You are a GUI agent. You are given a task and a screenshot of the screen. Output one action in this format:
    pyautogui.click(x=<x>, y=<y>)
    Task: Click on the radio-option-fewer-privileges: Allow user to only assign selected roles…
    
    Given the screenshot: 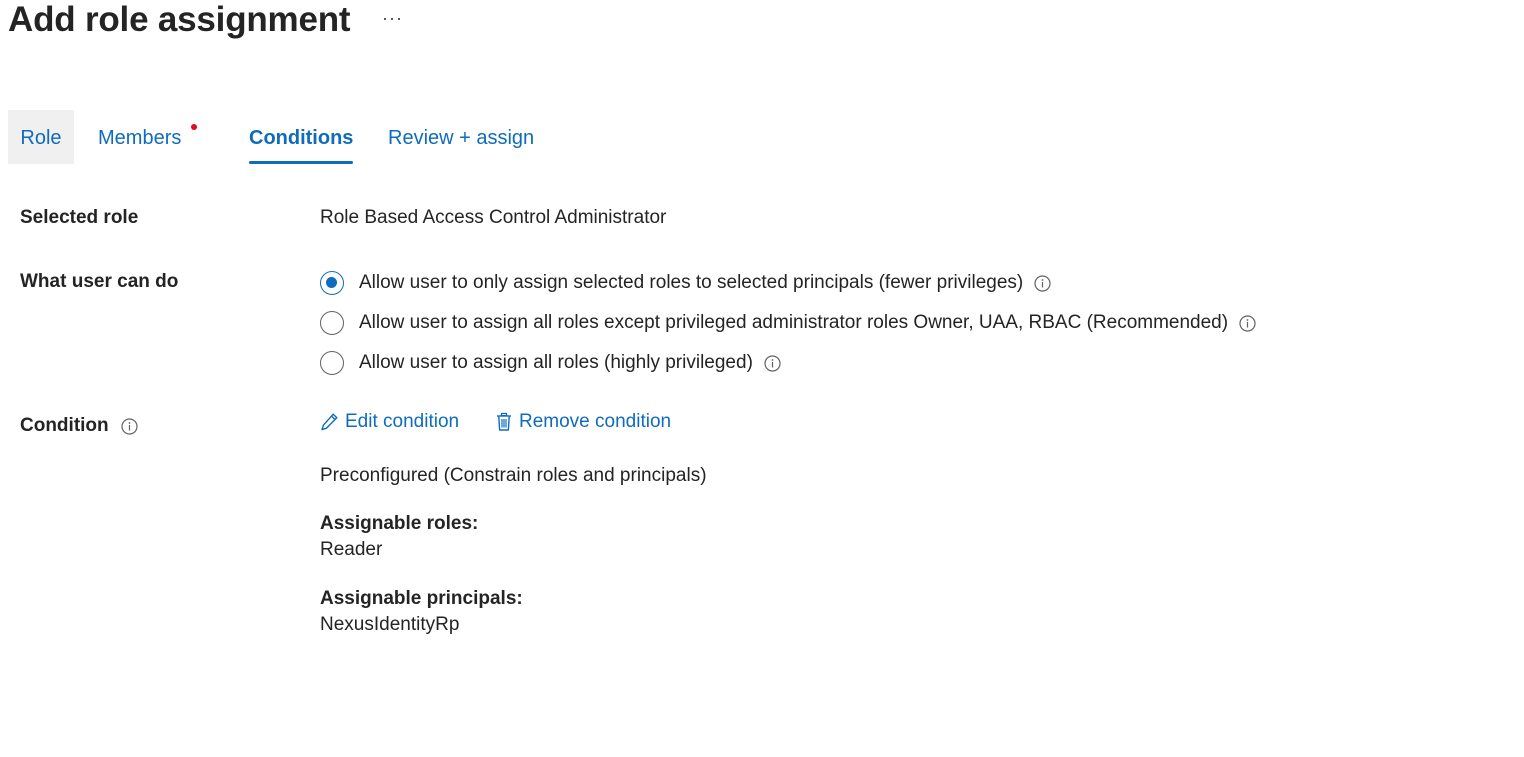 What is the action you would take?
    pyautogui.click(x=685, y=283)
    